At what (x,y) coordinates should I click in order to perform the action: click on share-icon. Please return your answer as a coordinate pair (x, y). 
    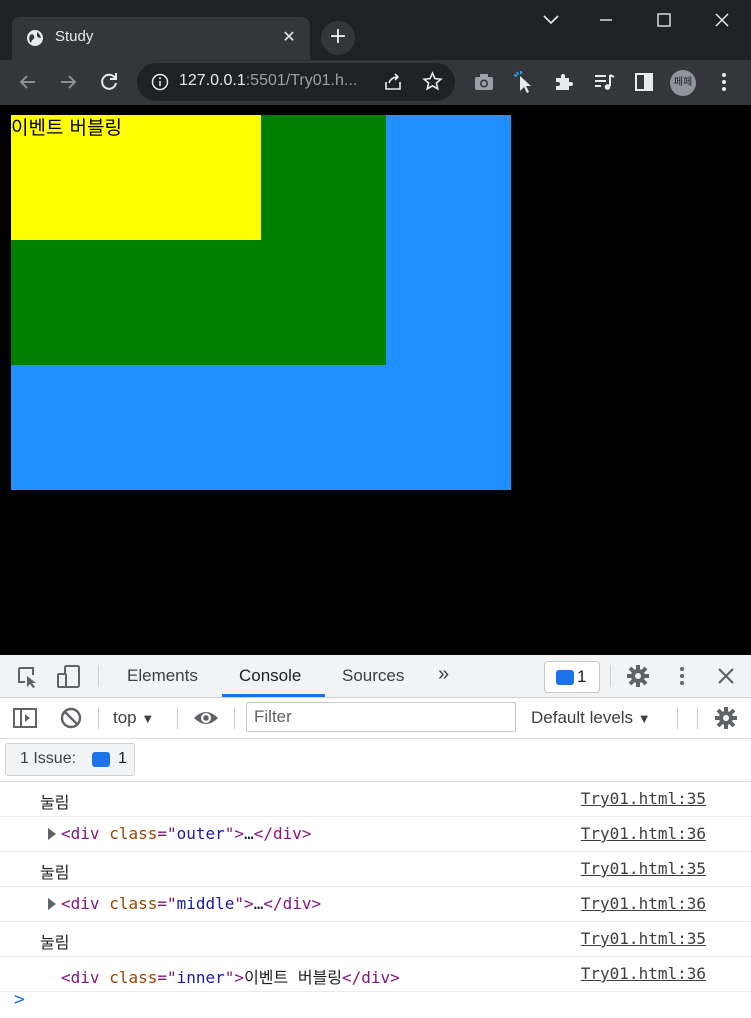
    Looking at the image, I should click on (393, 82).